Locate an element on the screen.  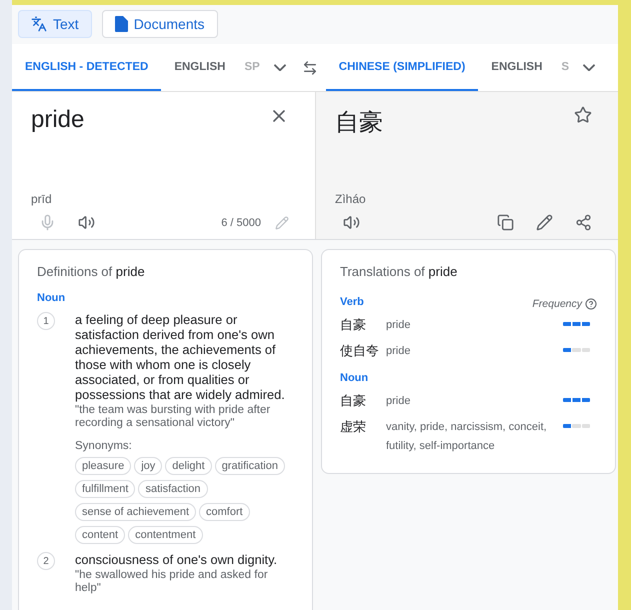
swap-icon is located at coordinates (310, 68).